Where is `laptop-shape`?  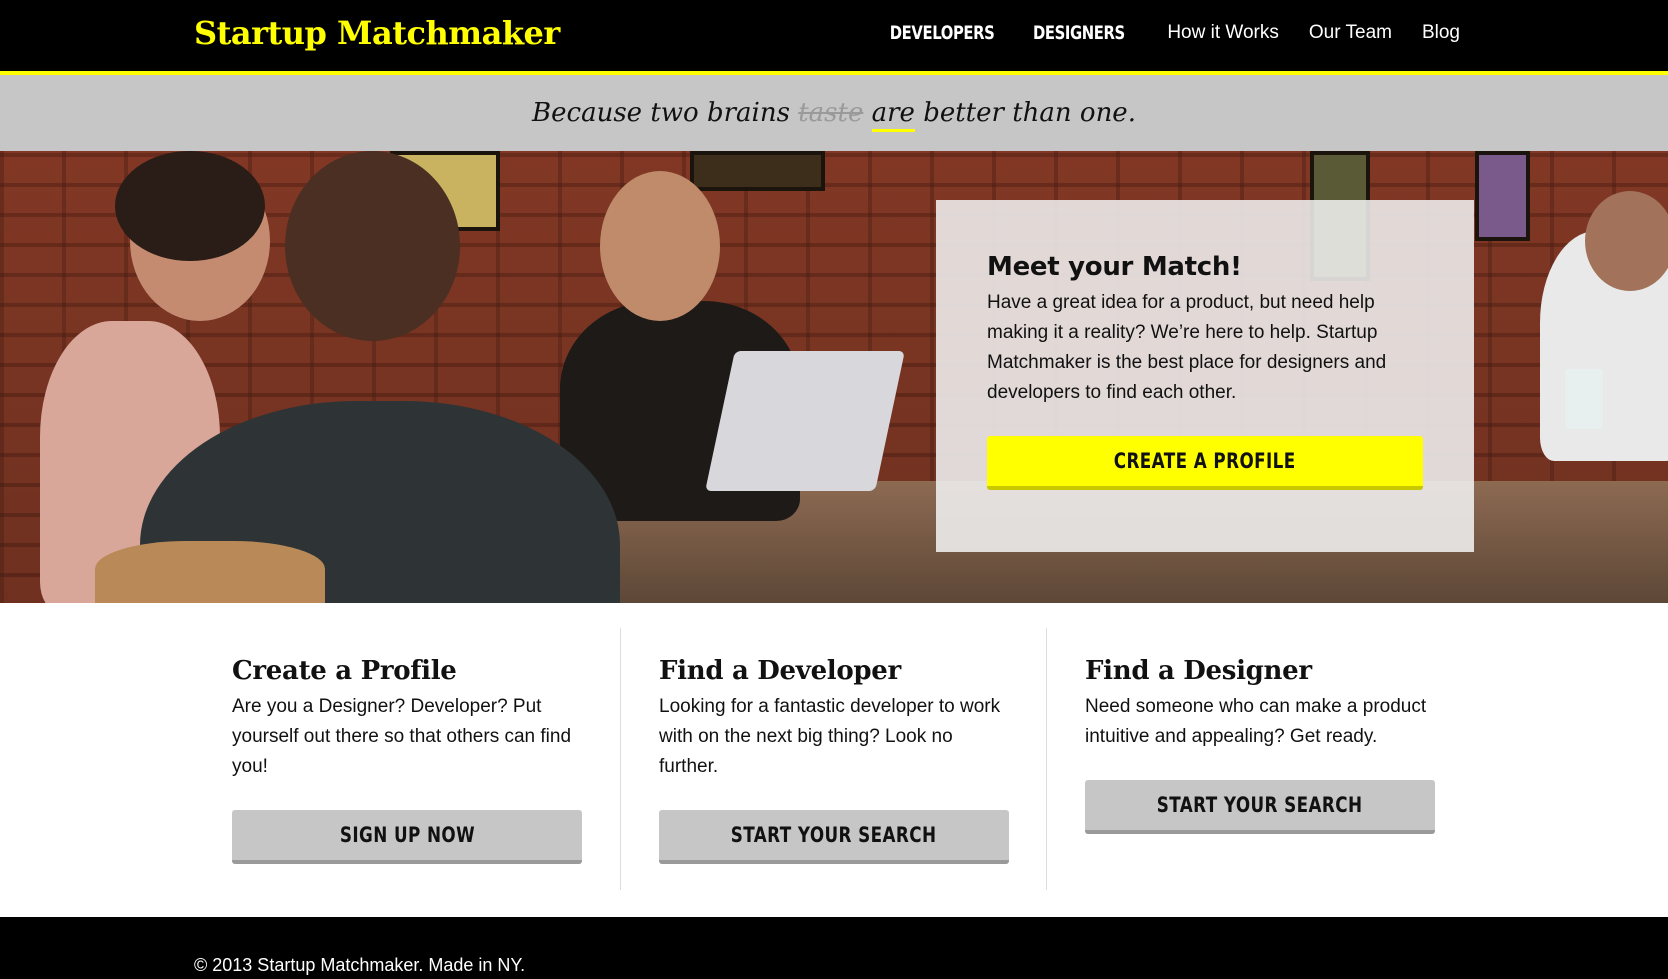
laptop-shape is located at coordinates (805, 421).